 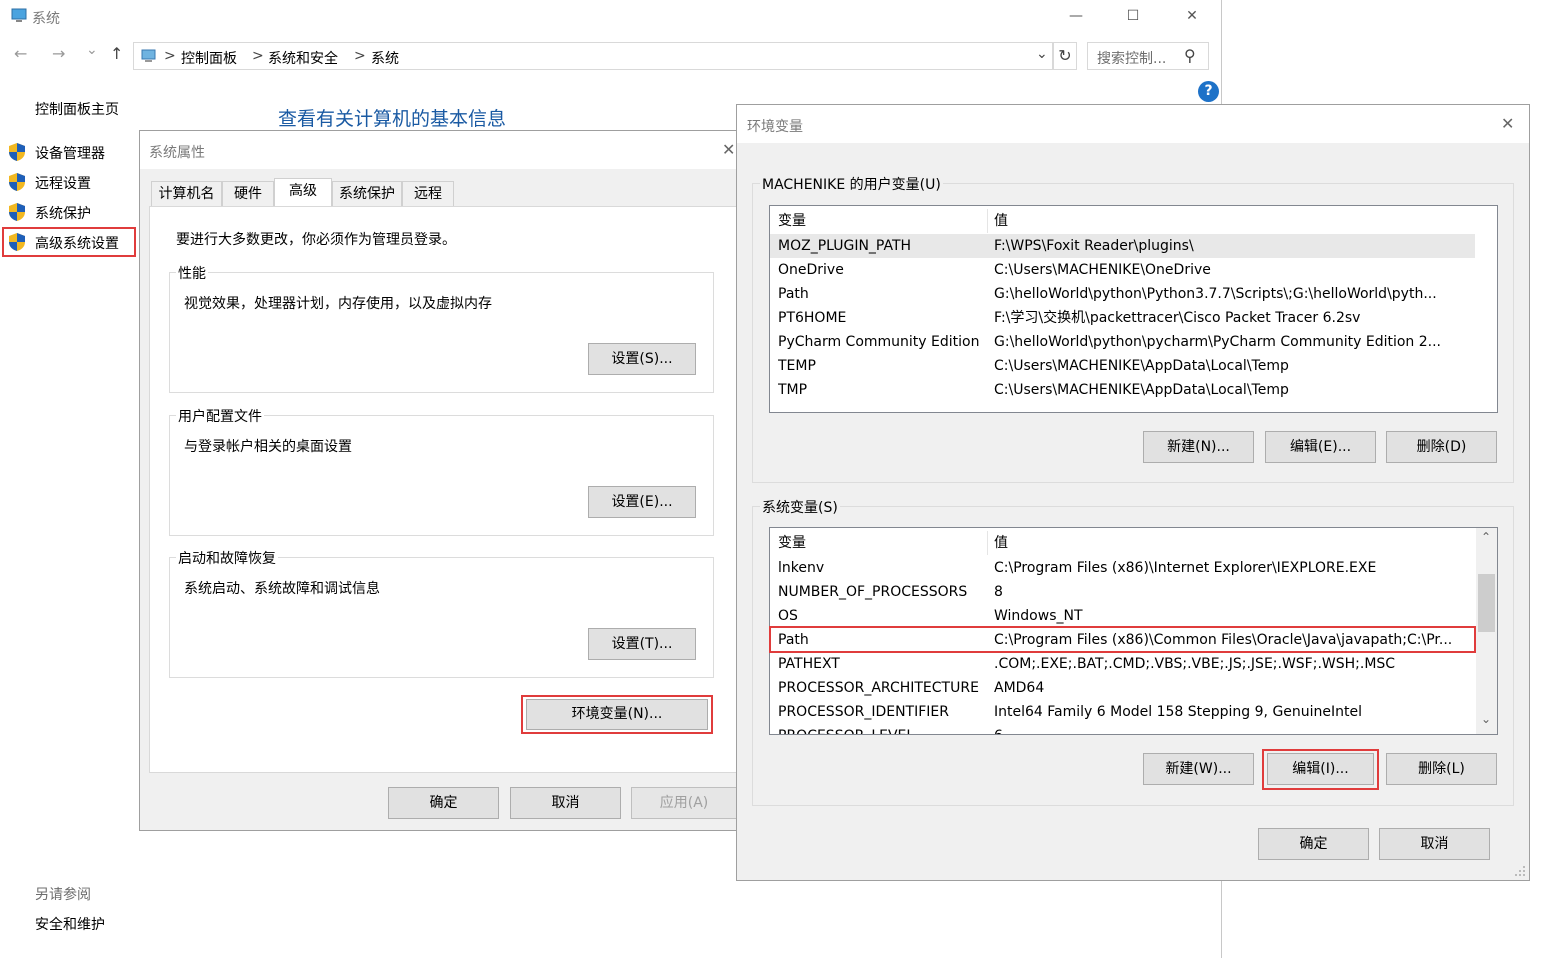 I want to click on refresh-button: ↻, so click(x=1065, y=56).